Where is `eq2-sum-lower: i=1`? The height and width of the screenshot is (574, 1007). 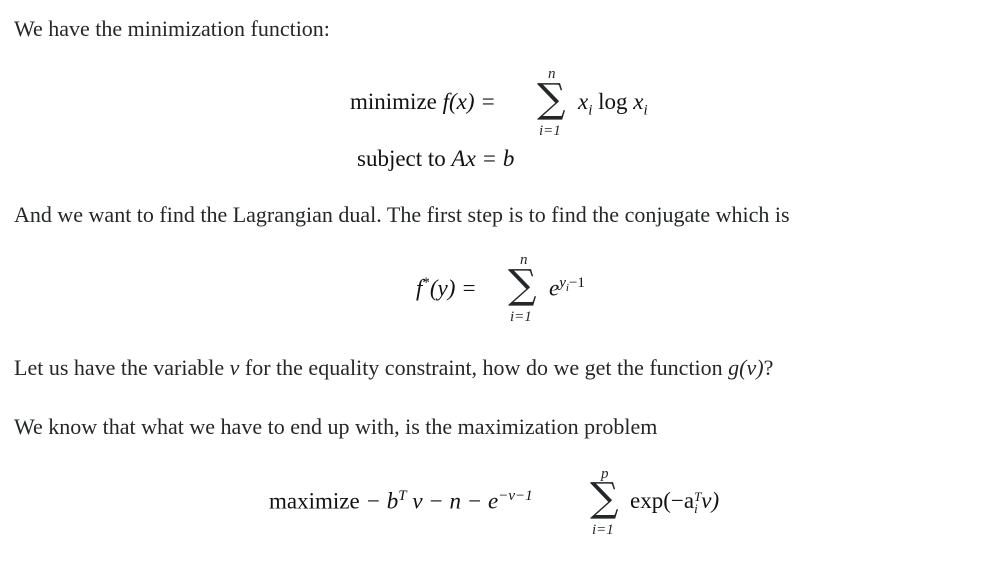 eq2-sum-lower: i=1 is located at coordinates (521, 317).